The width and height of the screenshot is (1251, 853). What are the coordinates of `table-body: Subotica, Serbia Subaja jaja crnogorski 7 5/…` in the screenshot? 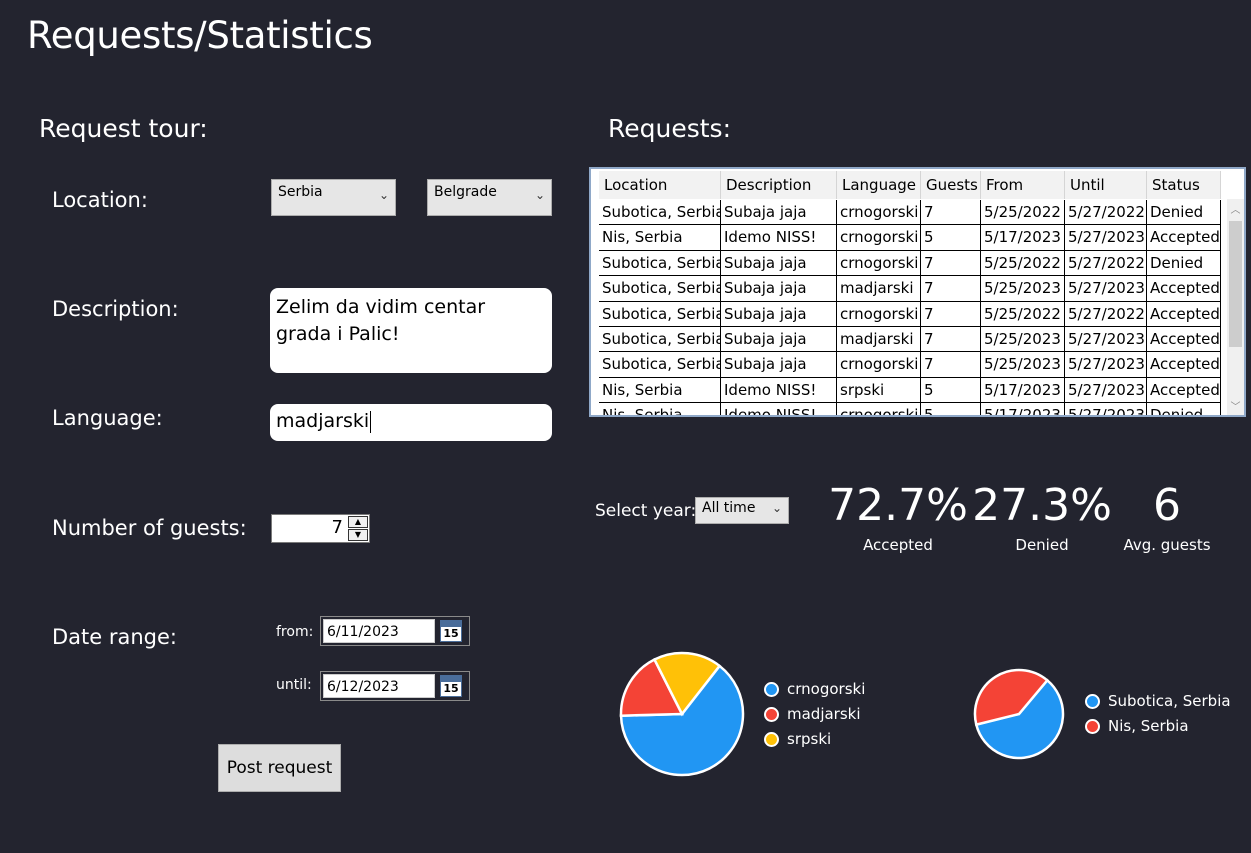 It's located at (910, 307).